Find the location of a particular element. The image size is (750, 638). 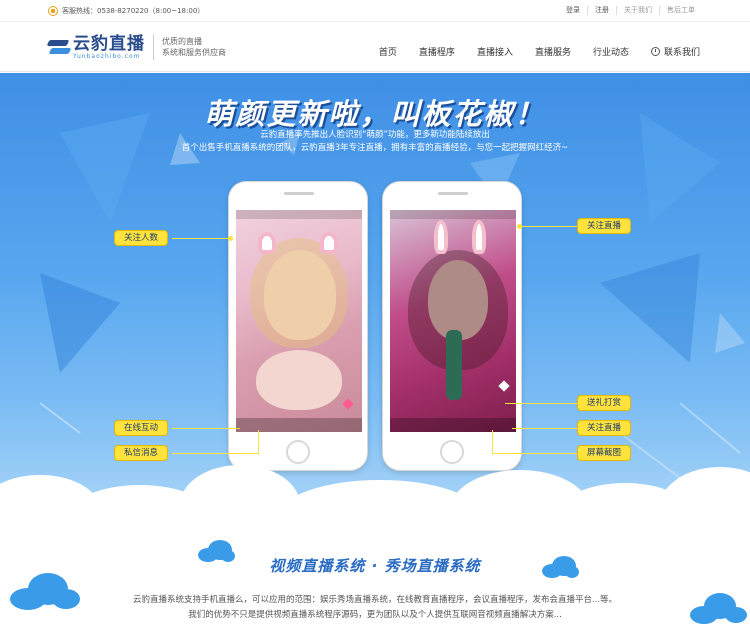

slogan-line-1: 优质的直播 is located at coordinates (182, 41).